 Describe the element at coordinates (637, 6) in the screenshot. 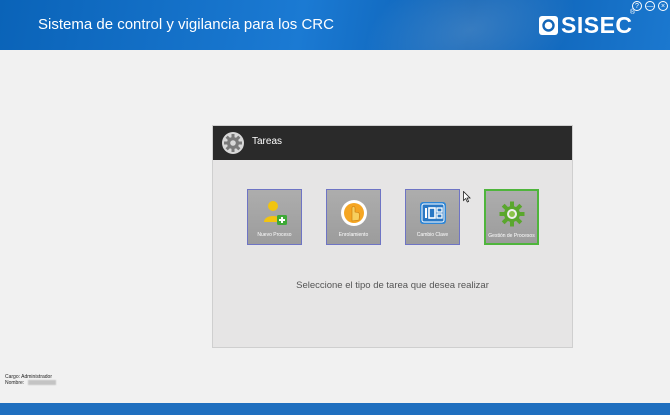

I see `help-button: ?` at that location.